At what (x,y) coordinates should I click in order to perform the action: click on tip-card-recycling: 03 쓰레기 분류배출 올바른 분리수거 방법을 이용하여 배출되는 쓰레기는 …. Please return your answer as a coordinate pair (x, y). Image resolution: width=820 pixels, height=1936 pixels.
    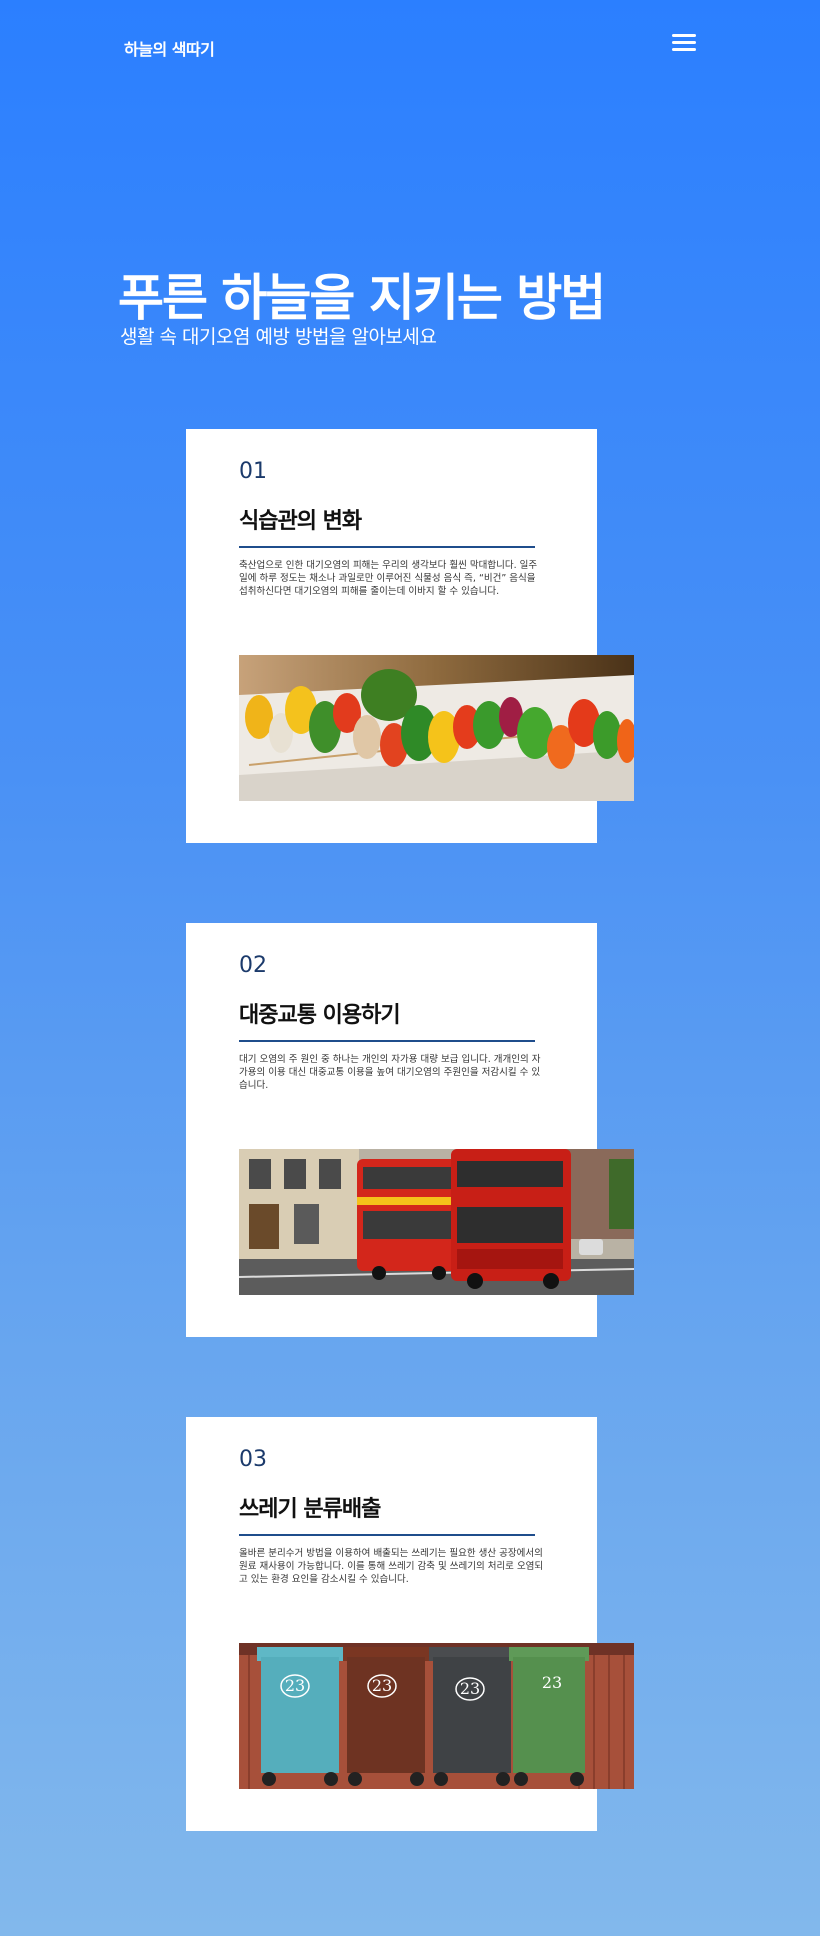
    Looking at the image, I should click on (410, 1624).